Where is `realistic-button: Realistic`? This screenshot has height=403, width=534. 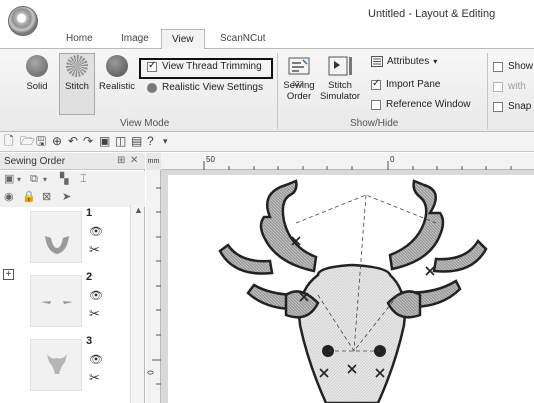
realistic-button: Realistic is located at coordinates (117, 73).